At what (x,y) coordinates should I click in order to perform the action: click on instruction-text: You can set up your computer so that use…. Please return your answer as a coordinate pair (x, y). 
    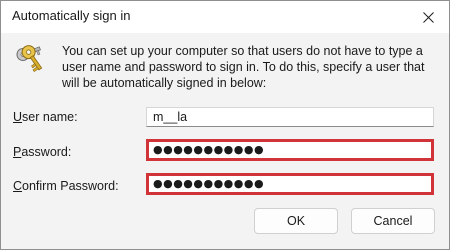
    Looking at the image, I should click on (243, 67).